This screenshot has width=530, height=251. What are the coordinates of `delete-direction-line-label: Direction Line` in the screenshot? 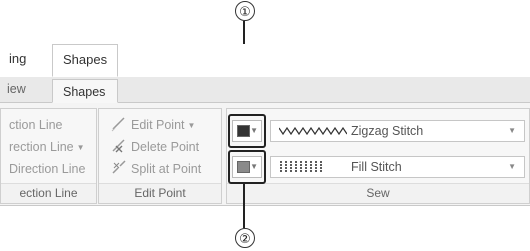 It's located at (47, 169).